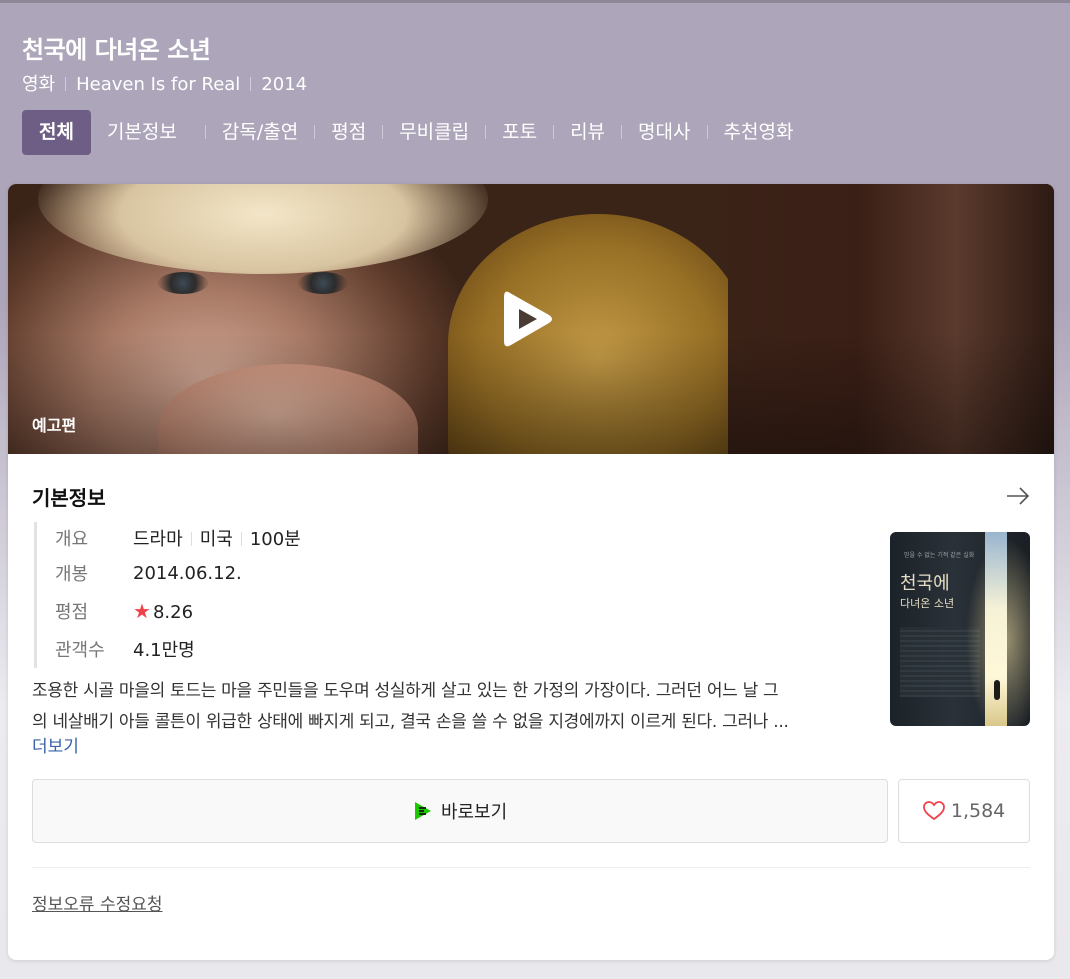 The image size is (1070, 979). I want to click on summary-label: 개요, so click(72, 539).